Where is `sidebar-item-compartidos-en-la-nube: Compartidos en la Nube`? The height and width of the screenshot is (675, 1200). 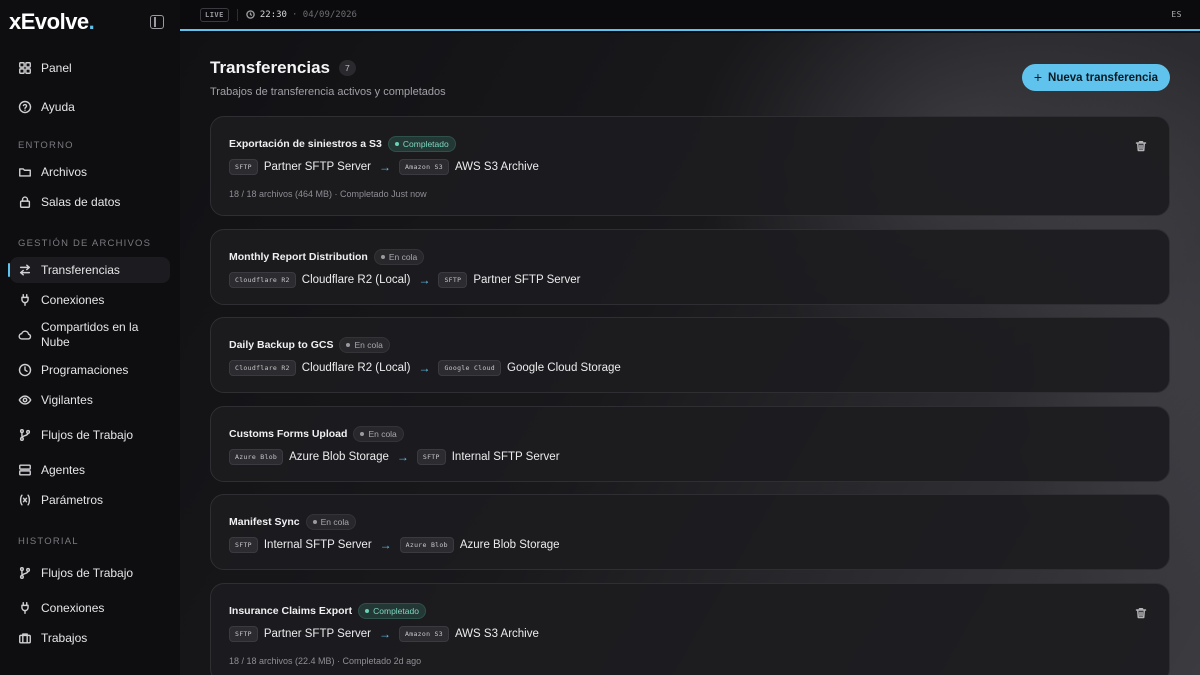
sidebar-item-compartidos-en-la-nube: Compartidos en la Nube is located at coordinates (90, 335).